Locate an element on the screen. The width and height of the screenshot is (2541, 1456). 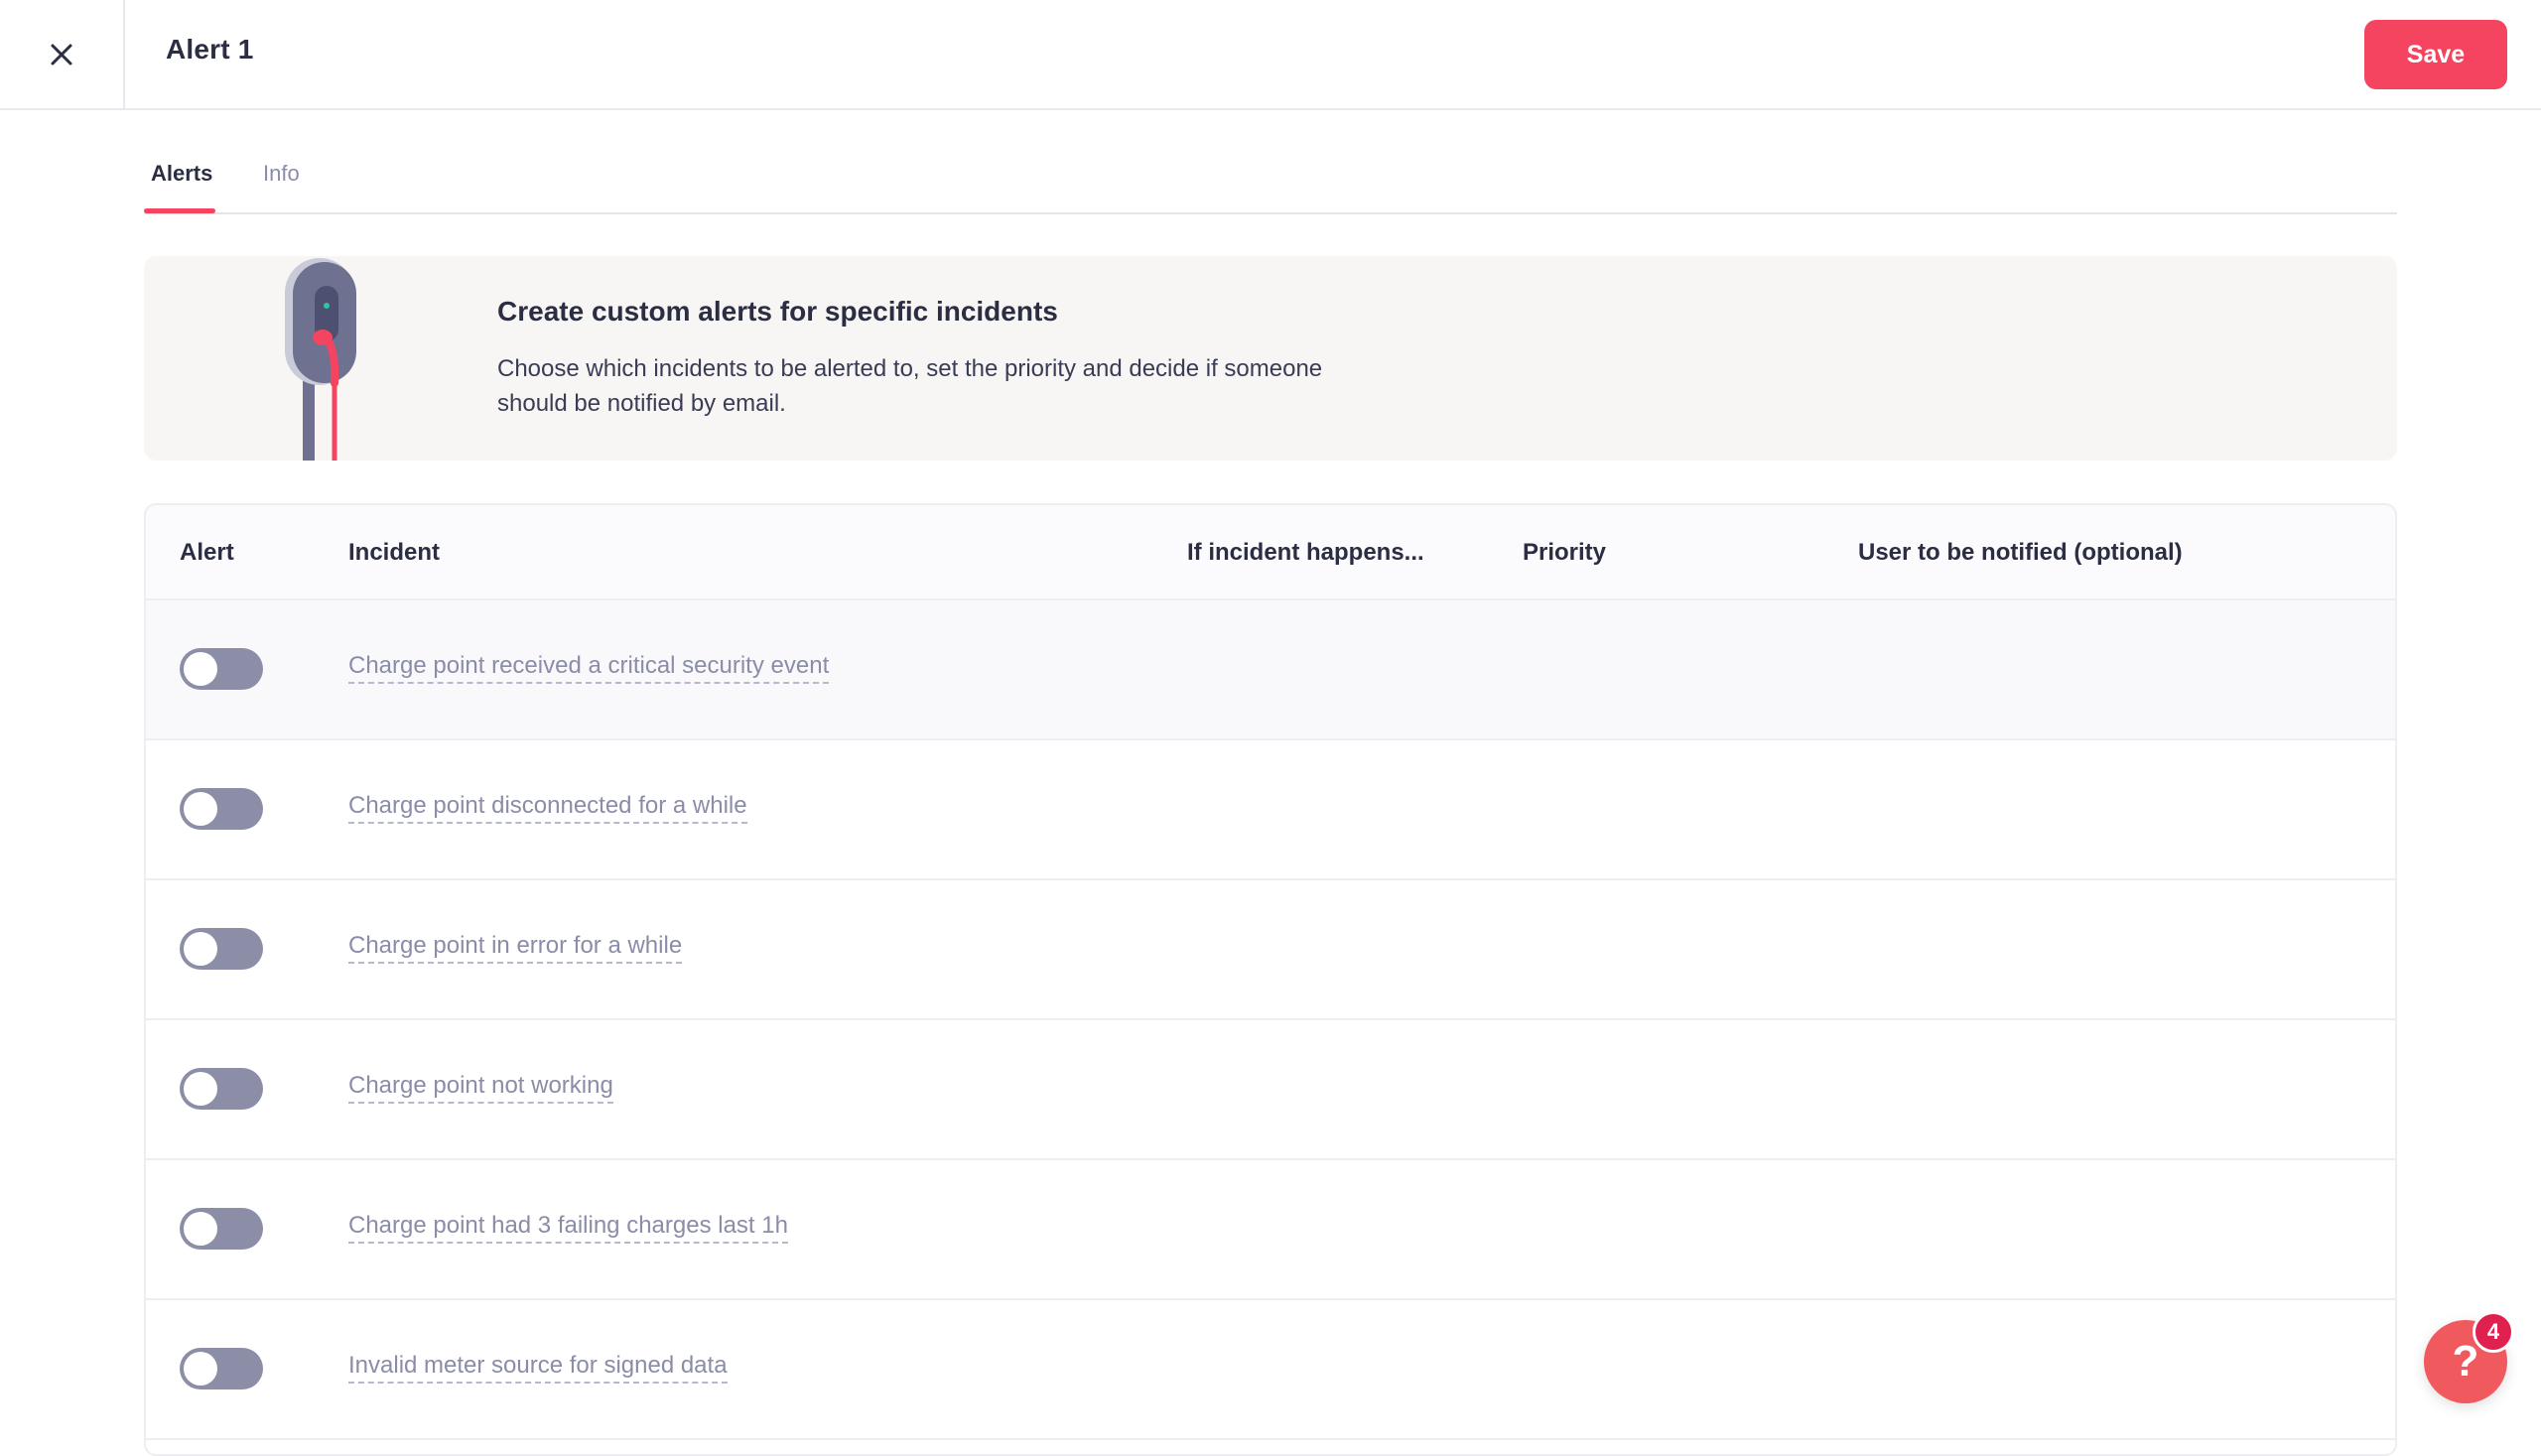
incident-link: Charge point disconnected for a while is located at coordinates (547, 808).